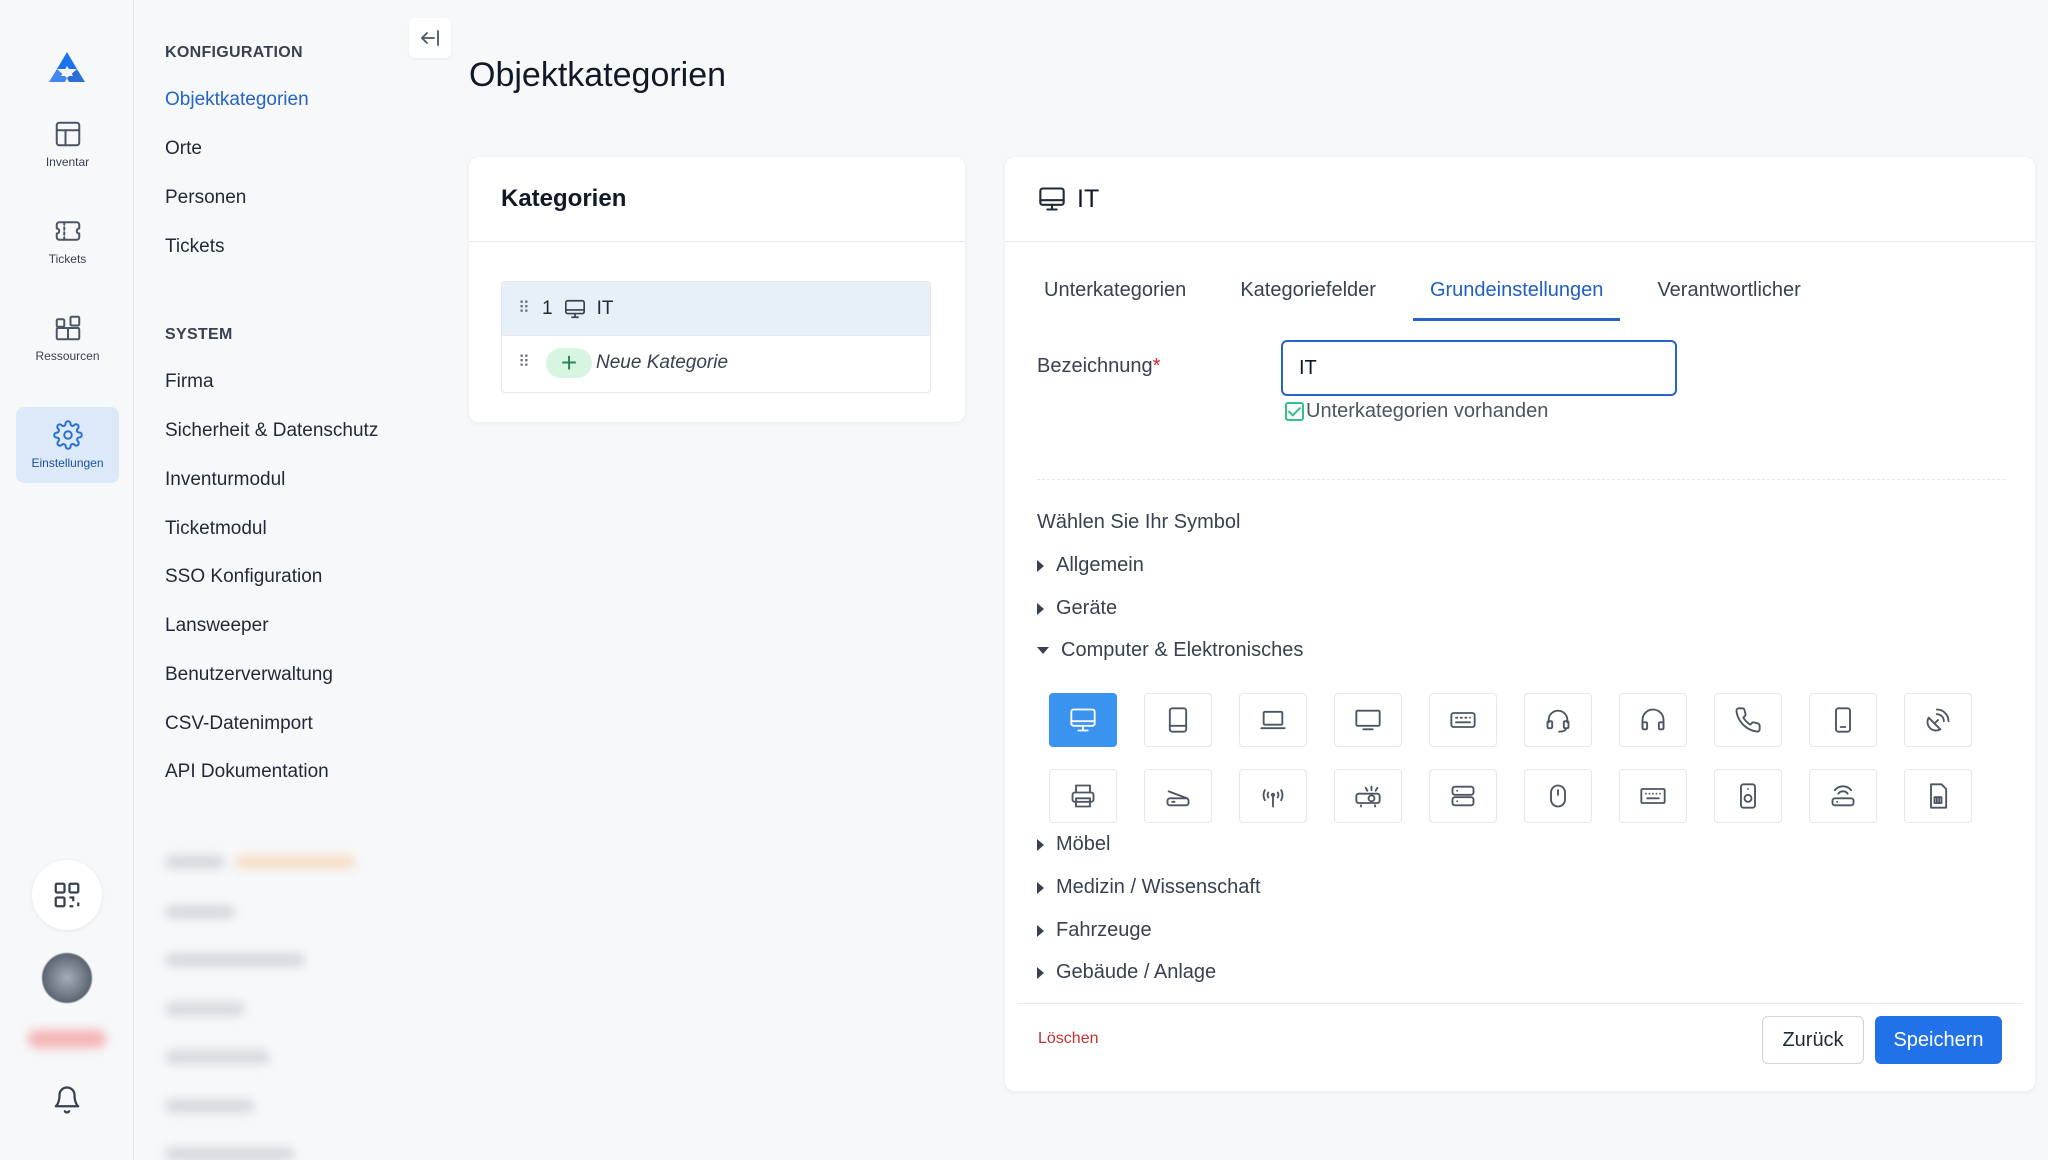  I want to click on smartphone-icon, so click(1843, 720).